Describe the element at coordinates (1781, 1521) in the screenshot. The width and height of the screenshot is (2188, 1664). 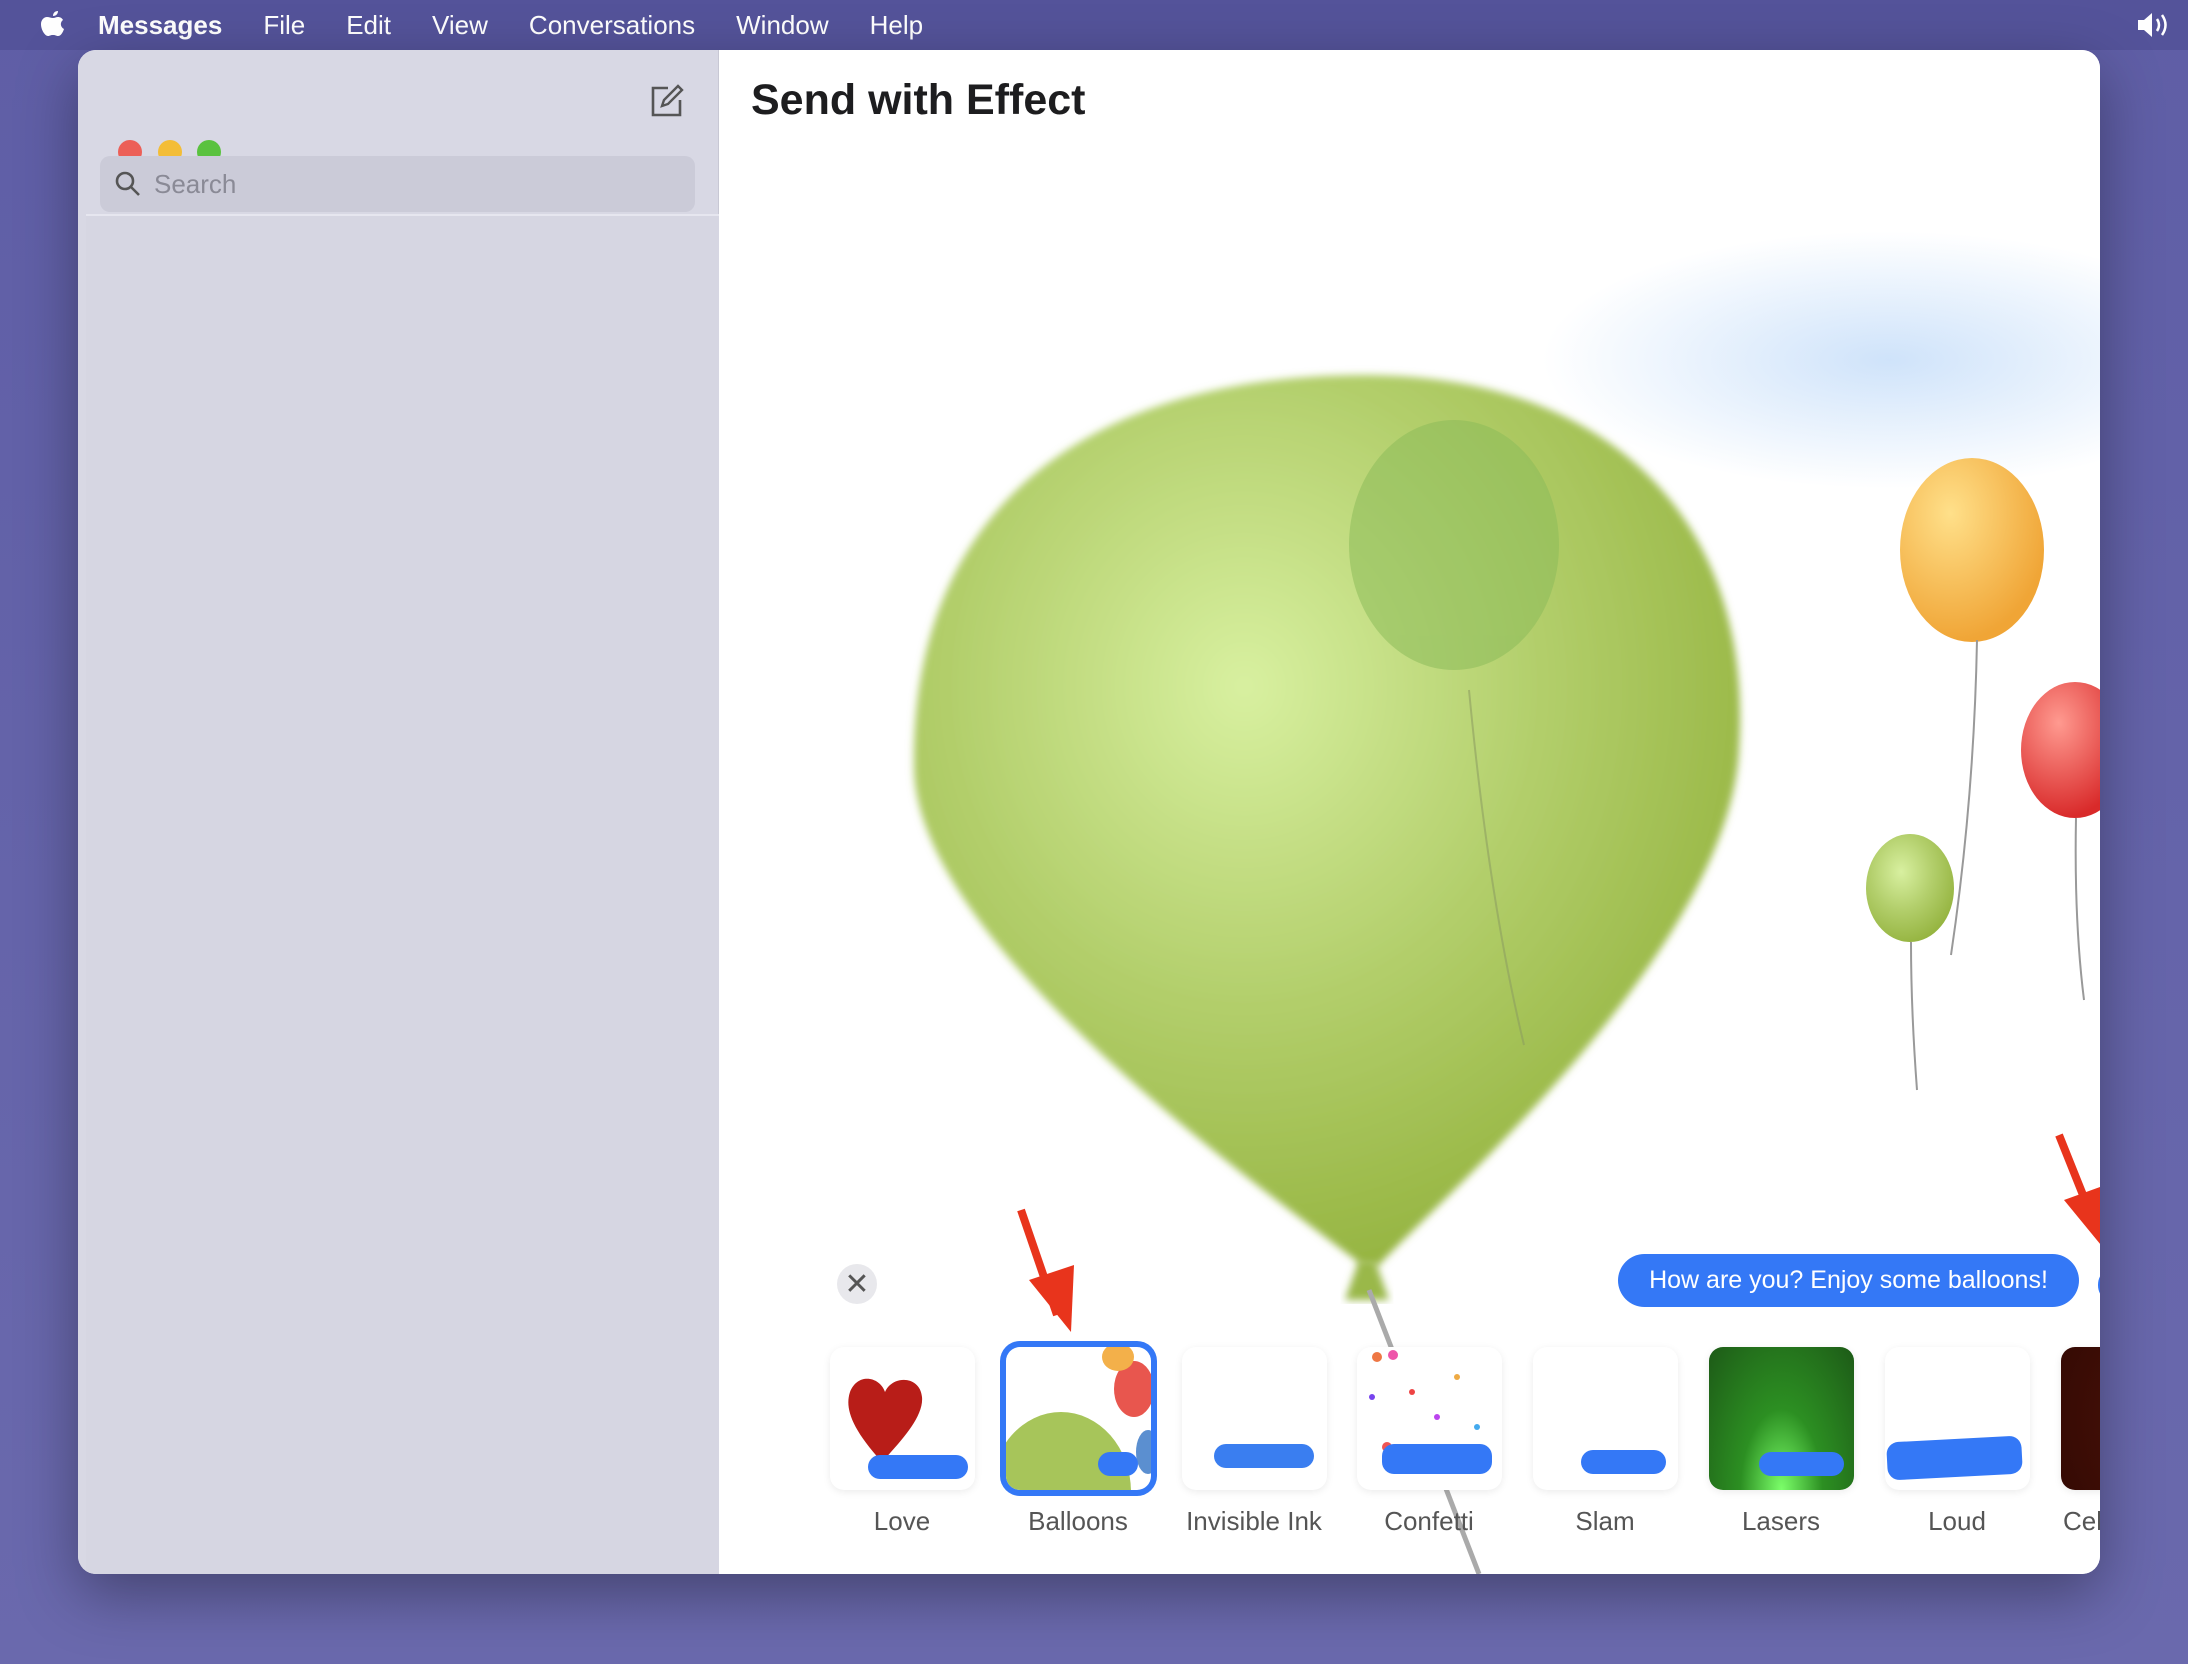
I see `effect-label-lasers: Lasers` at that location.